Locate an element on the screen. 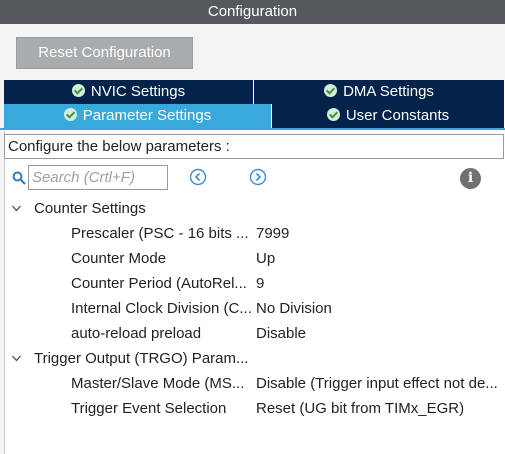  next-icon is located at coordinates (258, 177).